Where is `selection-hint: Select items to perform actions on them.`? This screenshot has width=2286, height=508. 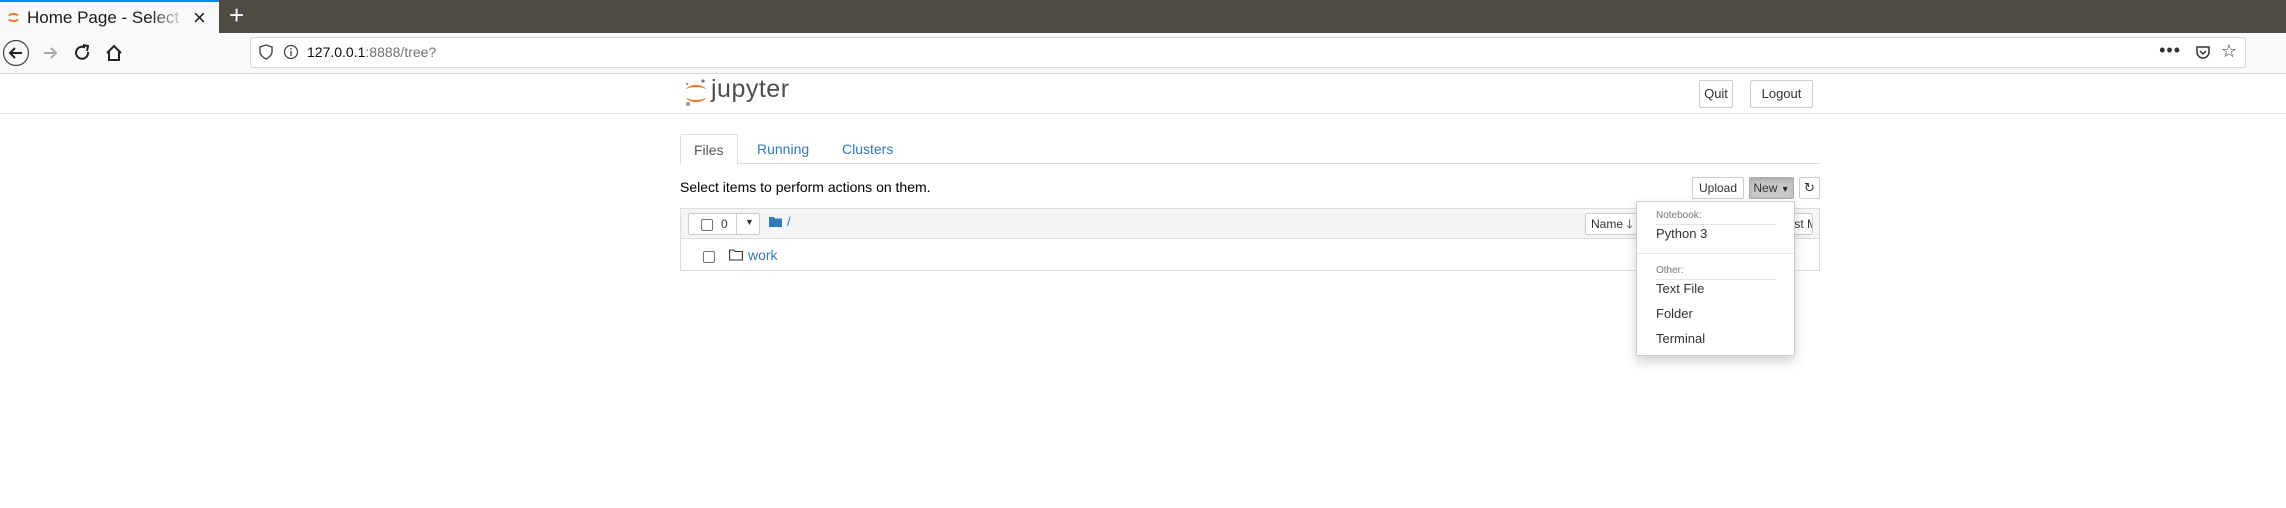
selection-hint: Select items to perform actions on them. is located at coordinates (805, 187).